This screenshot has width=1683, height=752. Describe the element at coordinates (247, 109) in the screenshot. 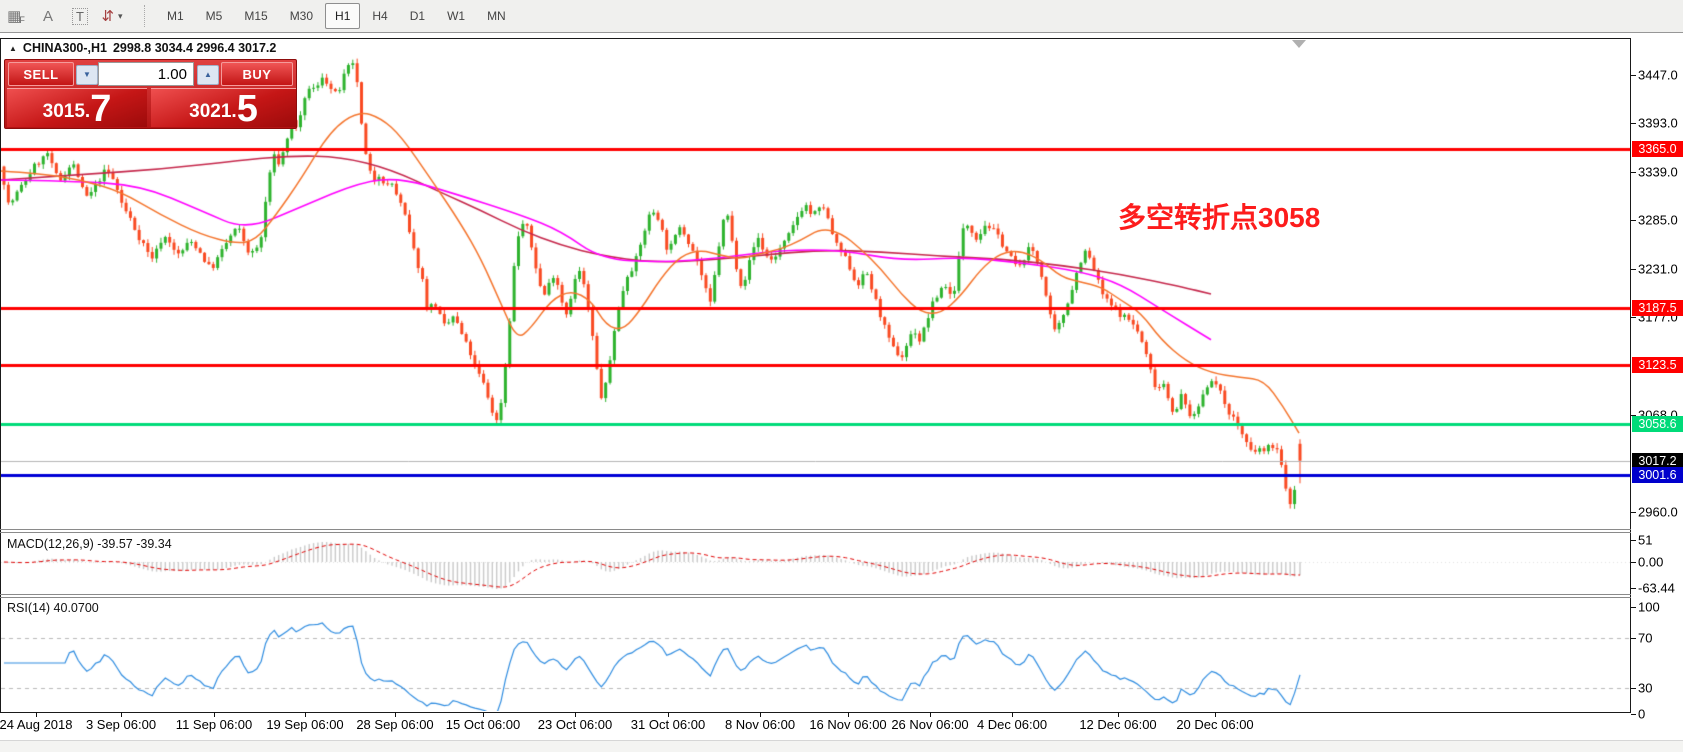

I see `buy-price-big-digit: 5` at that location.